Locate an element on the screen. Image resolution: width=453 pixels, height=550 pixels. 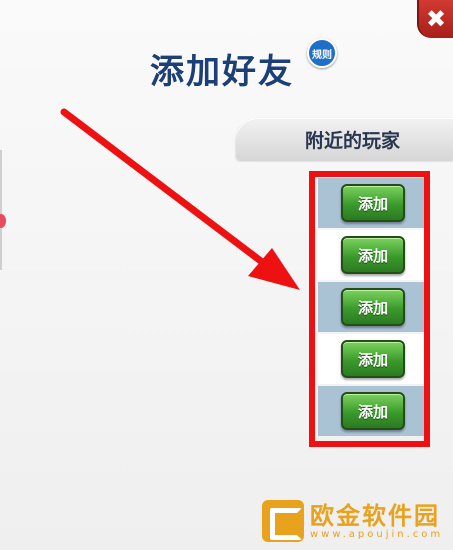
close-icon: ✖ is located at coordinates (436, 19).